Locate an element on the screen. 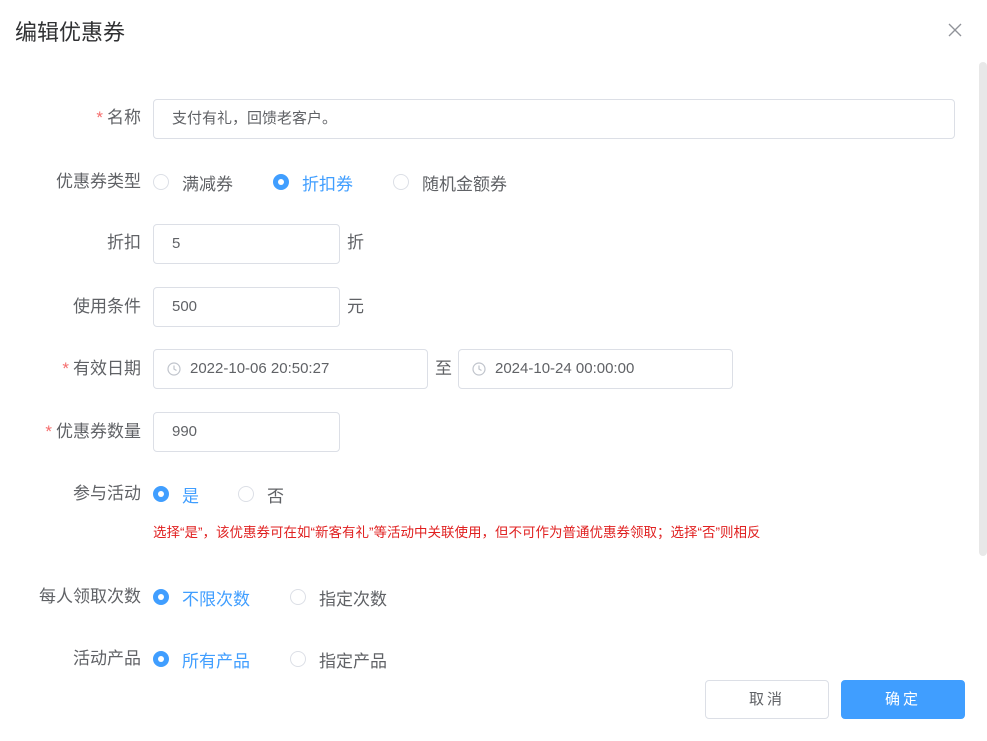 This screenshot has width=987, height=741. discount-unit: 折 is located at coordinates (355, 242).